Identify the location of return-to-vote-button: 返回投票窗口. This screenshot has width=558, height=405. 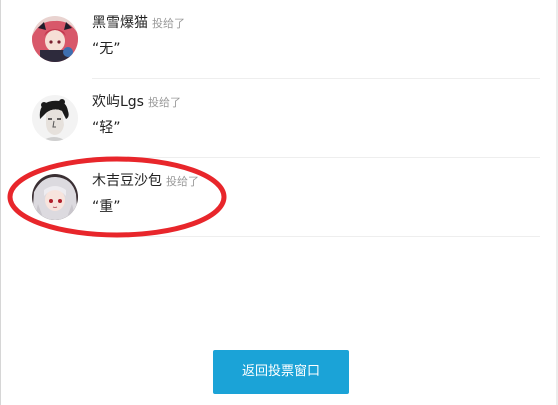
(281, 372).